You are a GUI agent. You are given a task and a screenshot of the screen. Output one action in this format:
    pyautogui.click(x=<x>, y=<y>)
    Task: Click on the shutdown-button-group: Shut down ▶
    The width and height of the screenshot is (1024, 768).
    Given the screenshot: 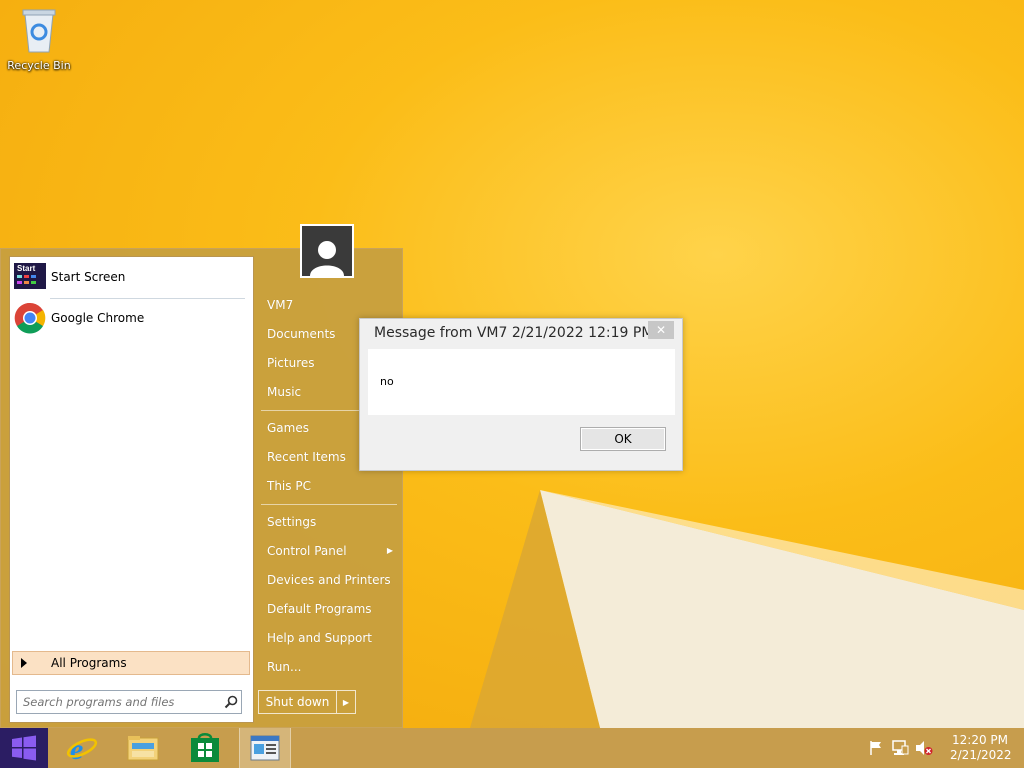 What is the action you would take?
    pyautogui.click(x=307, y=702)
    